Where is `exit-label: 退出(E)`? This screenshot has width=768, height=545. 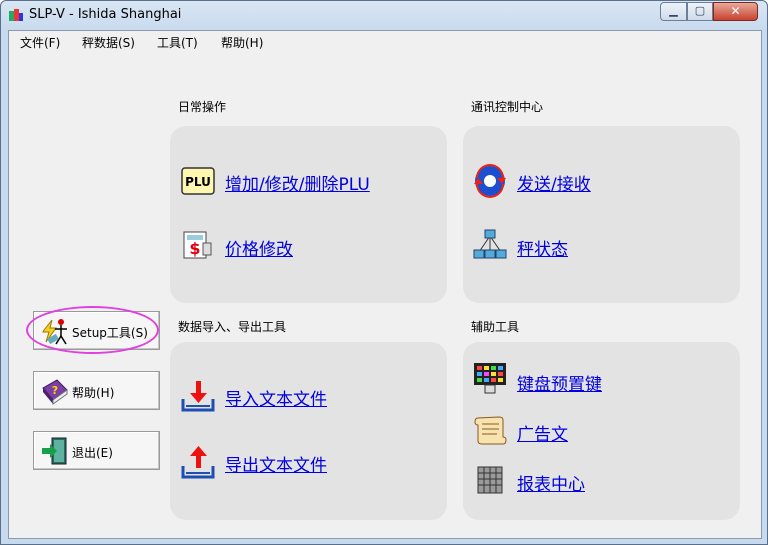 exit-label: 退出(E) is located at coordinates (92, 453).